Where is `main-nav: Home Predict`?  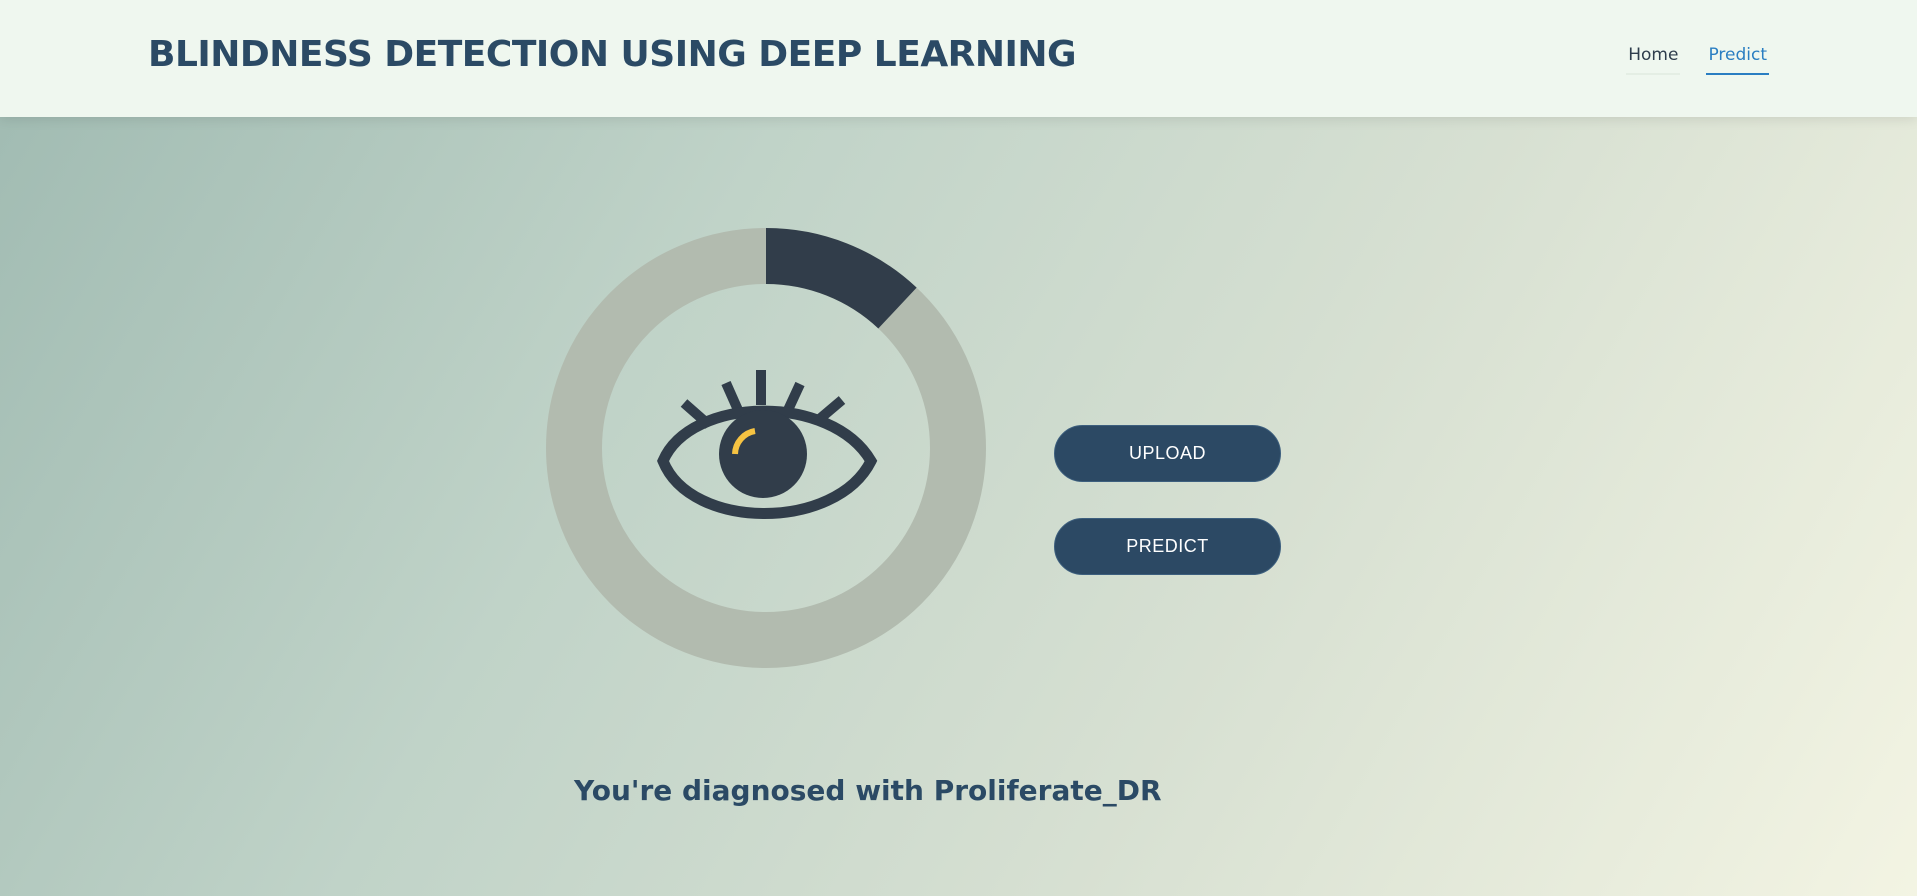 main-nav: Home Predict is located at coordinates (1697, 60).